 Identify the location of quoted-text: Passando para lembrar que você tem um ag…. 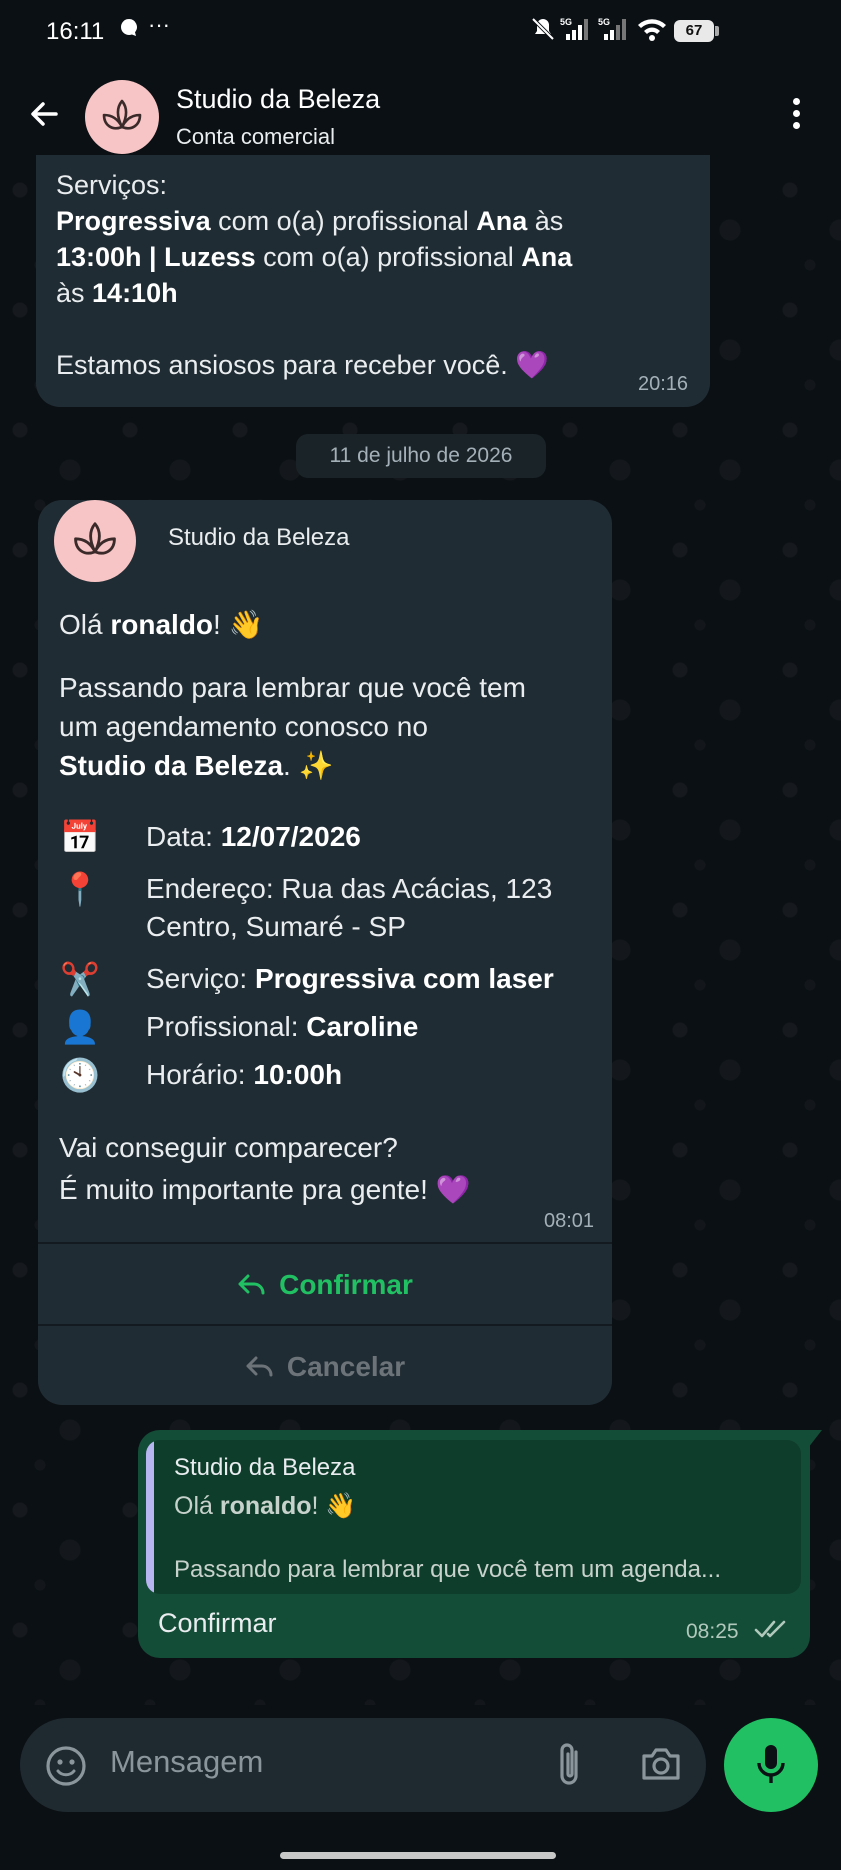
(447, 1569).